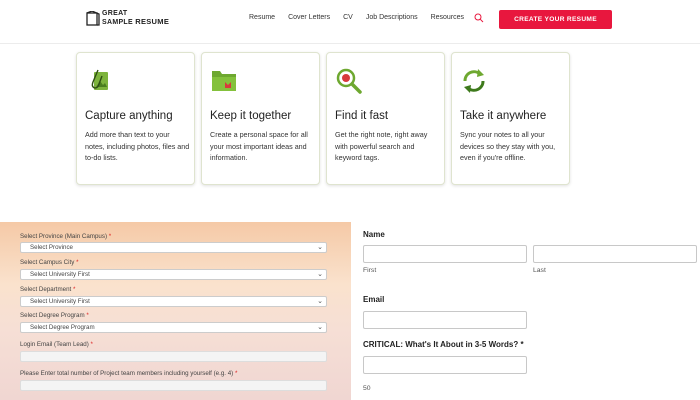  Describe the element at coordinates (173, 327) in the screenshot. I see `program-select: Select Degree Program ⌄` at that location.